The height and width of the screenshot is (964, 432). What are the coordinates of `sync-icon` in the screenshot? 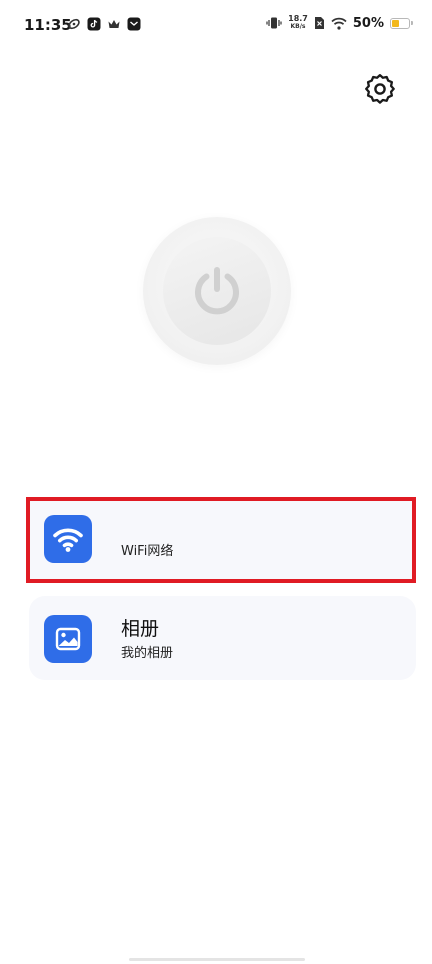 It's located at (74, 24).